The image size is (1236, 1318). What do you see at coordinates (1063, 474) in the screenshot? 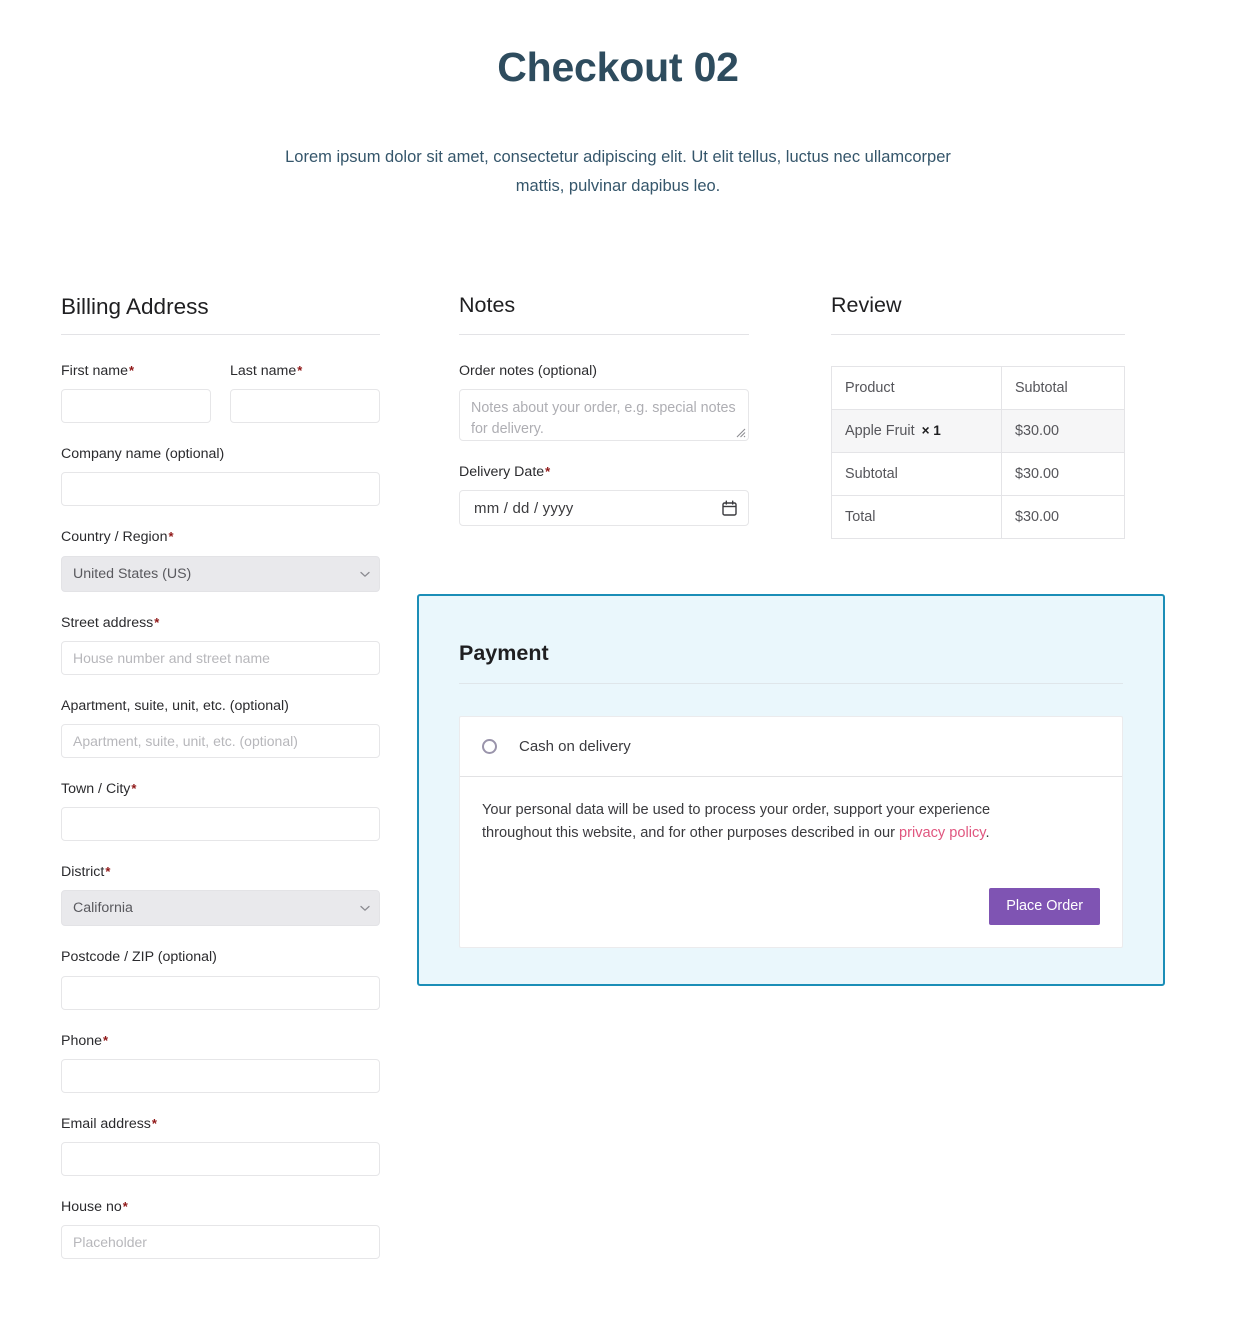
I see `subtotal-amount: $30.00` at bounding box center [1063, 474].